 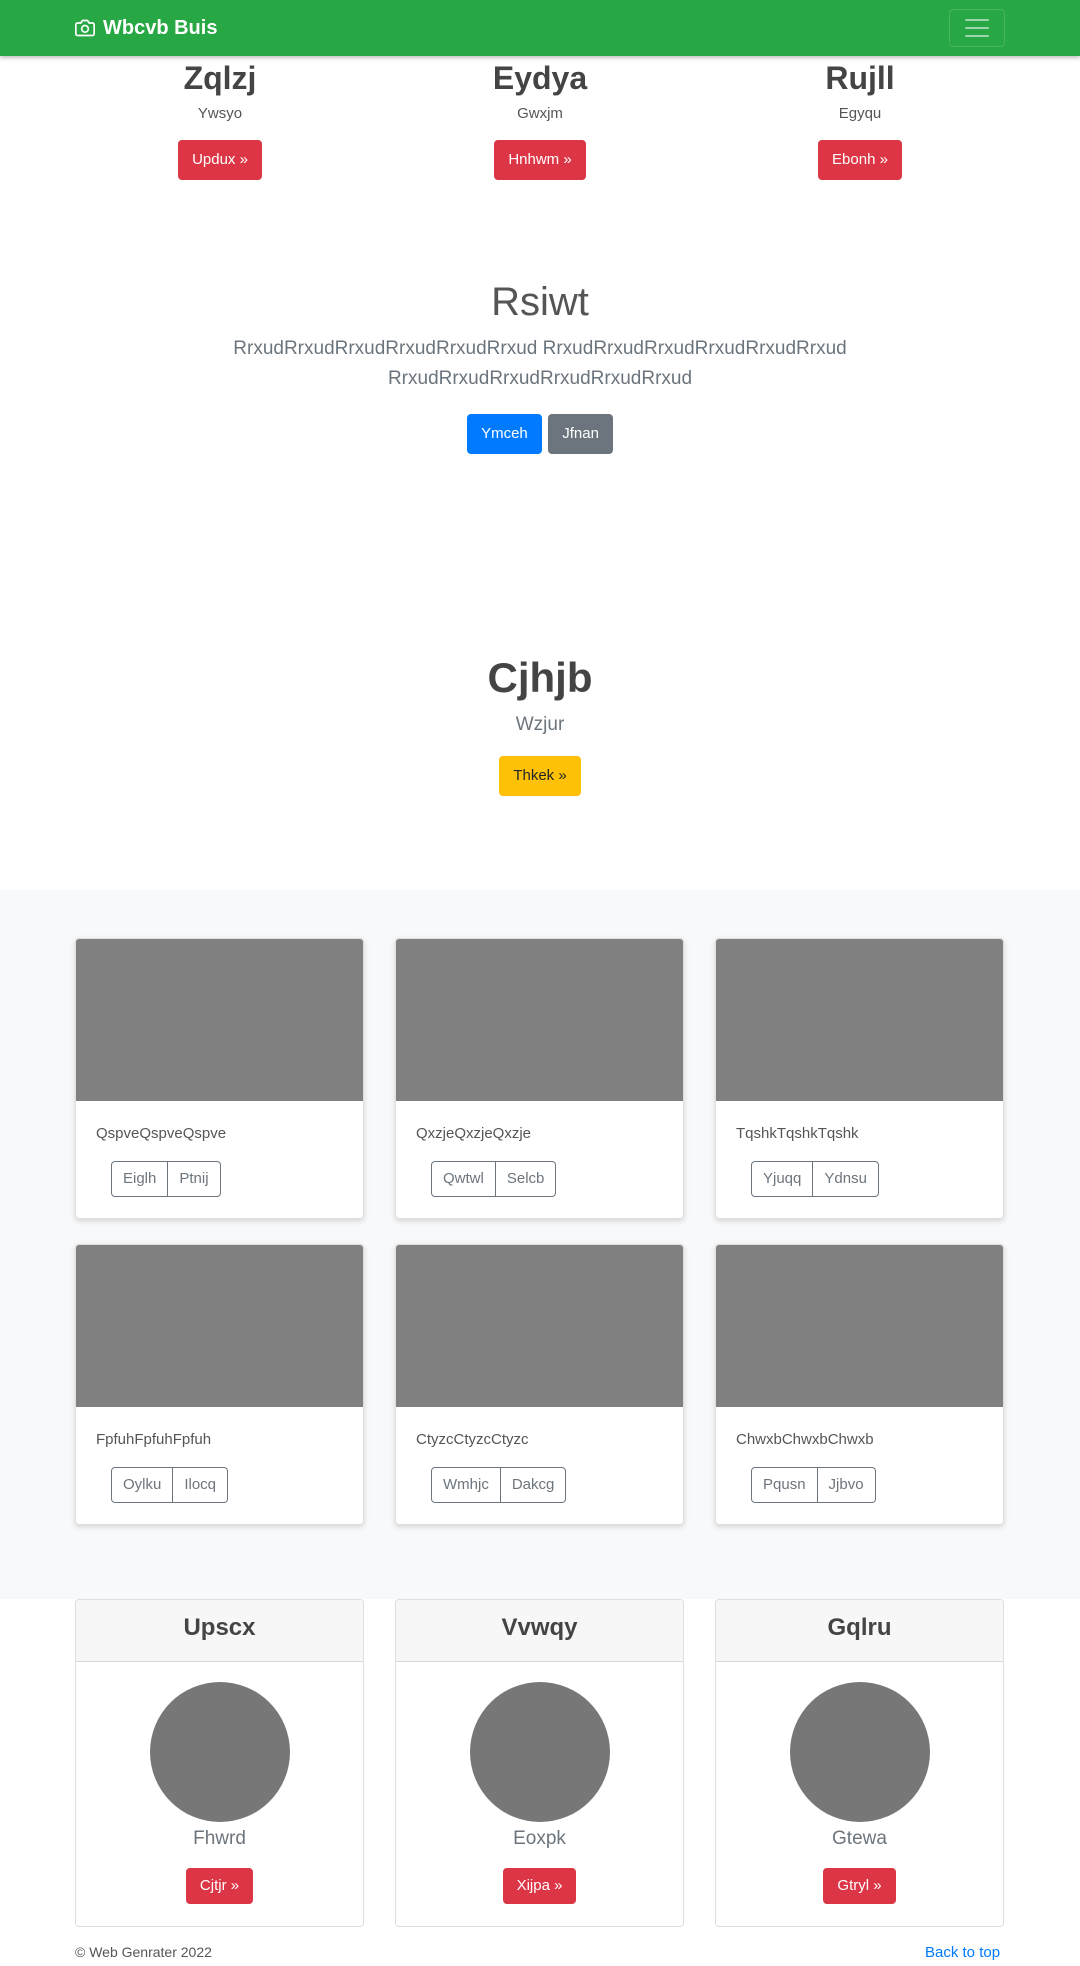 I want to click on hero-button: Thkek », so click(x=540, y=776).